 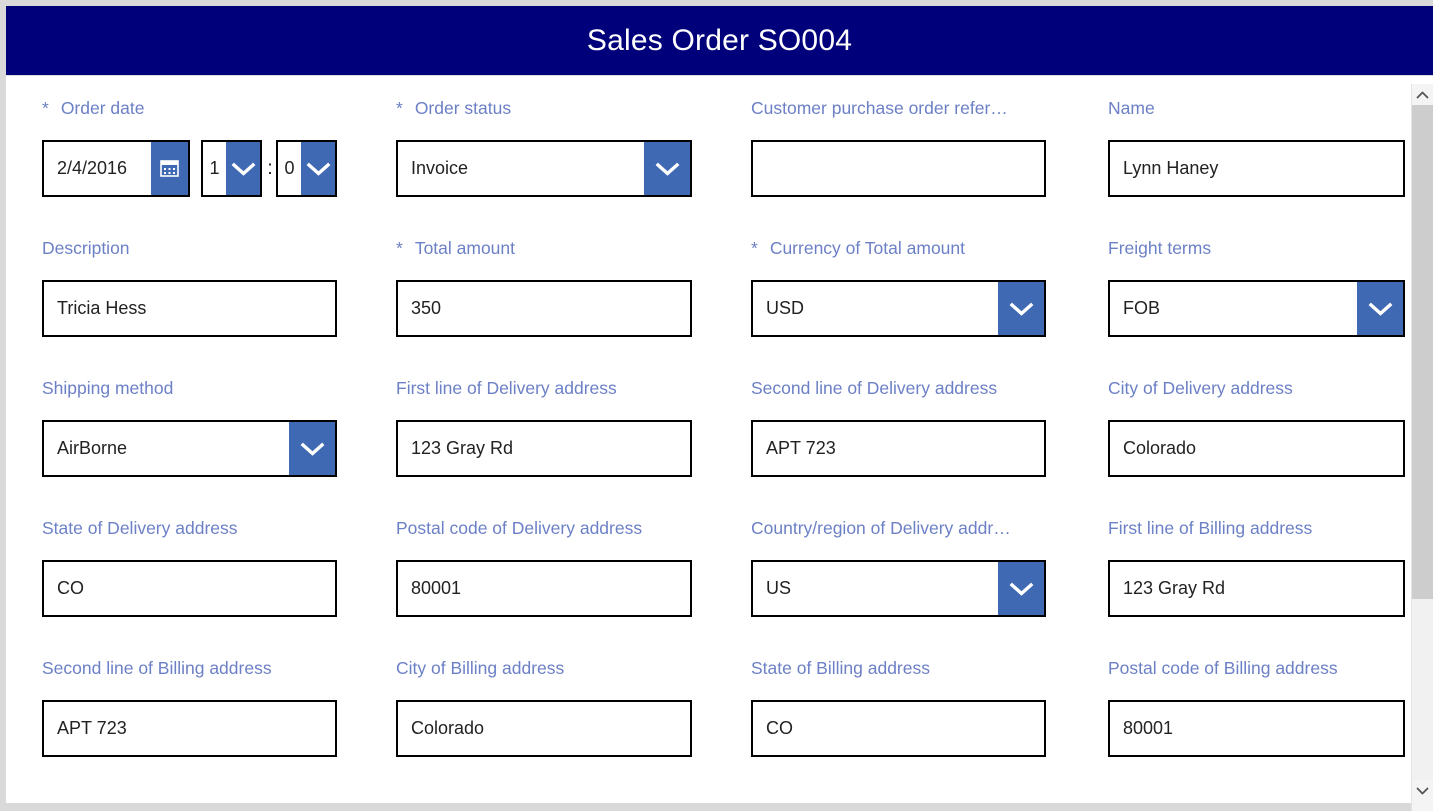 I want to click on order-date-controls: 2/4/2016 1: 0, so click(x=219, y=168).